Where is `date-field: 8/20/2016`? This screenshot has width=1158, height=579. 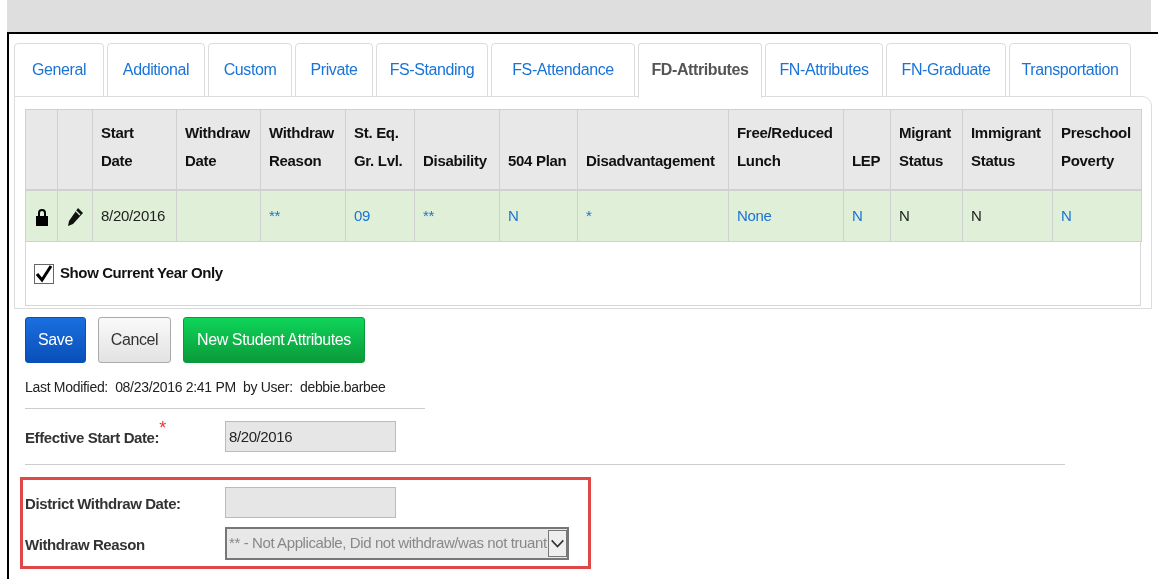 date-field: 8/20/2016 is located at coordinates (310, 436).